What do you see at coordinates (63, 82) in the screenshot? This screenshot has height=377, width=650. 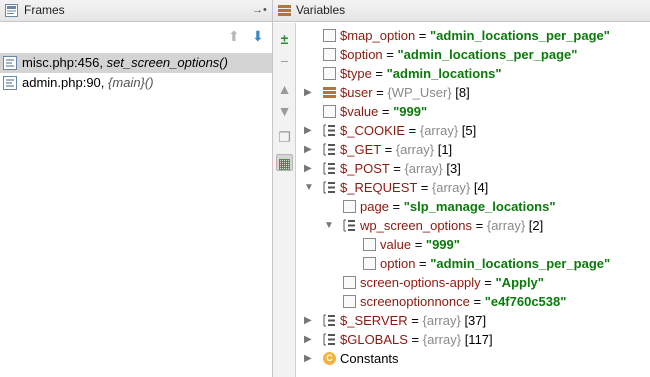 I see `frame-location: admin.php:90,` at bounding box center [63, 82].